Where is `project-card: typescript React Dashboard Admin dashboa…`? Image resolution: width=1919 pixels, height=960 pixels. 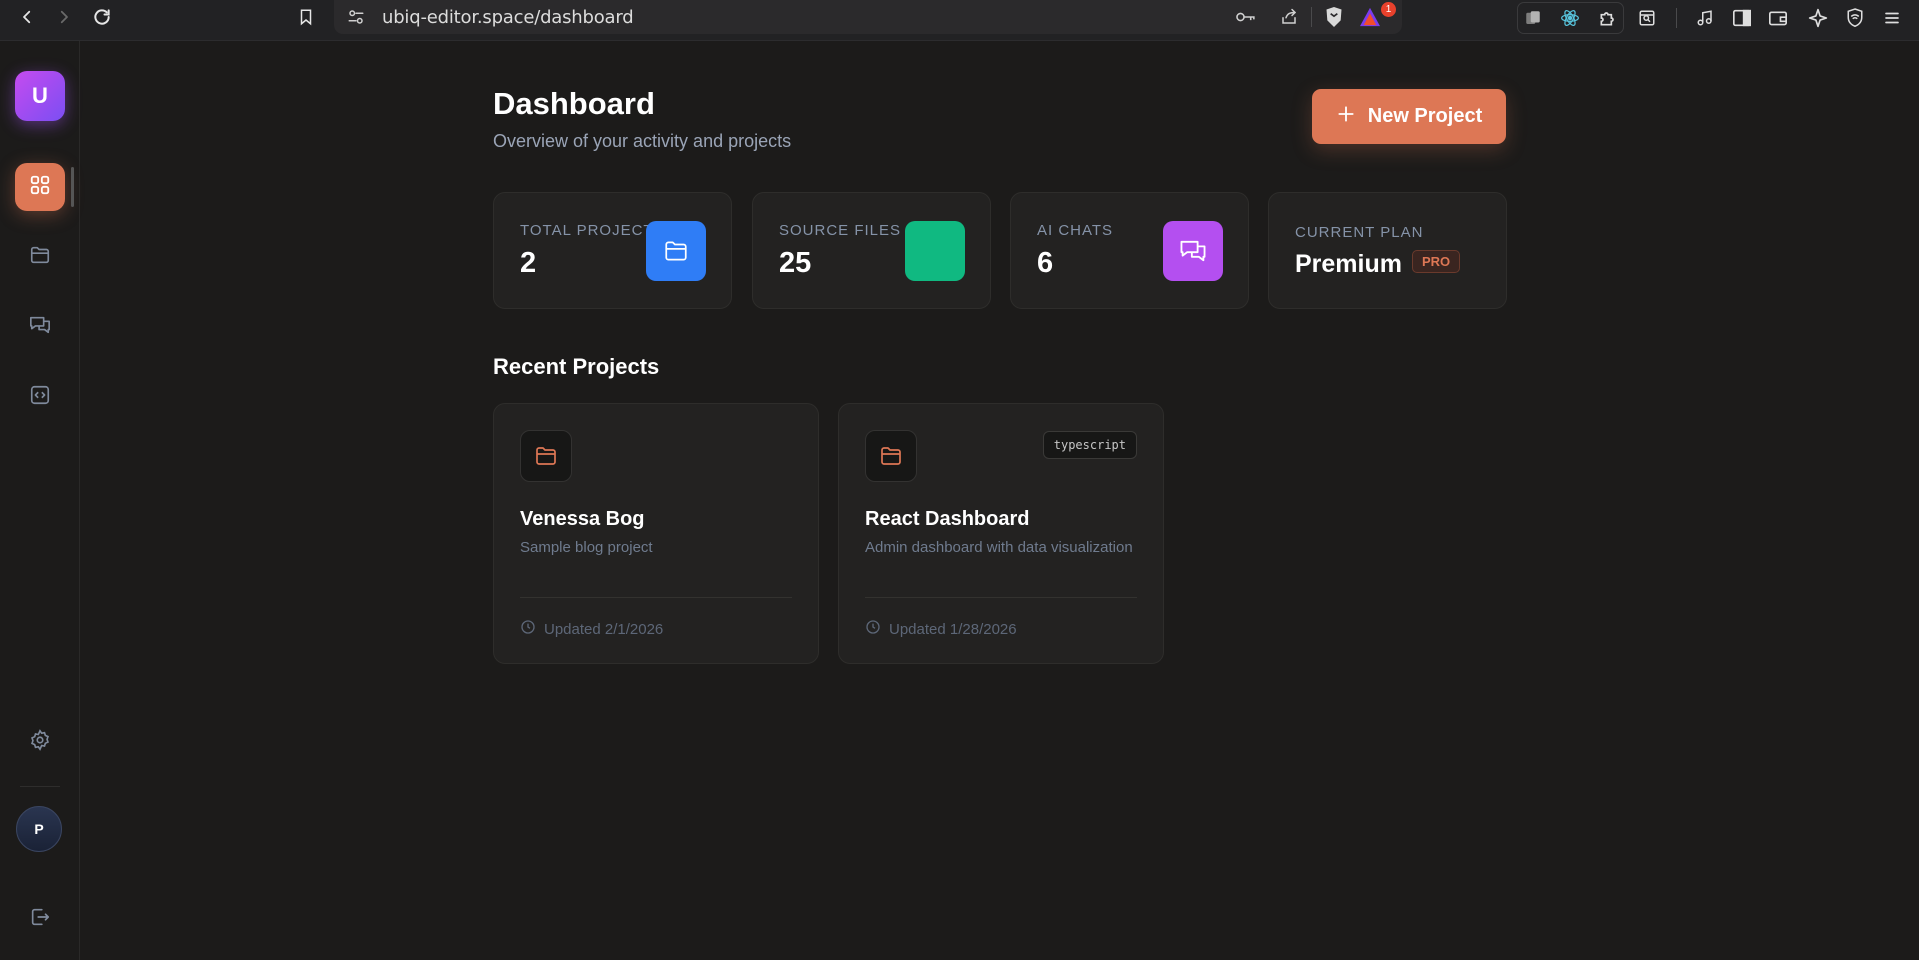 project-card: typescript React Dashboard Admin dashboa… is located at coordinates (1001, 533).